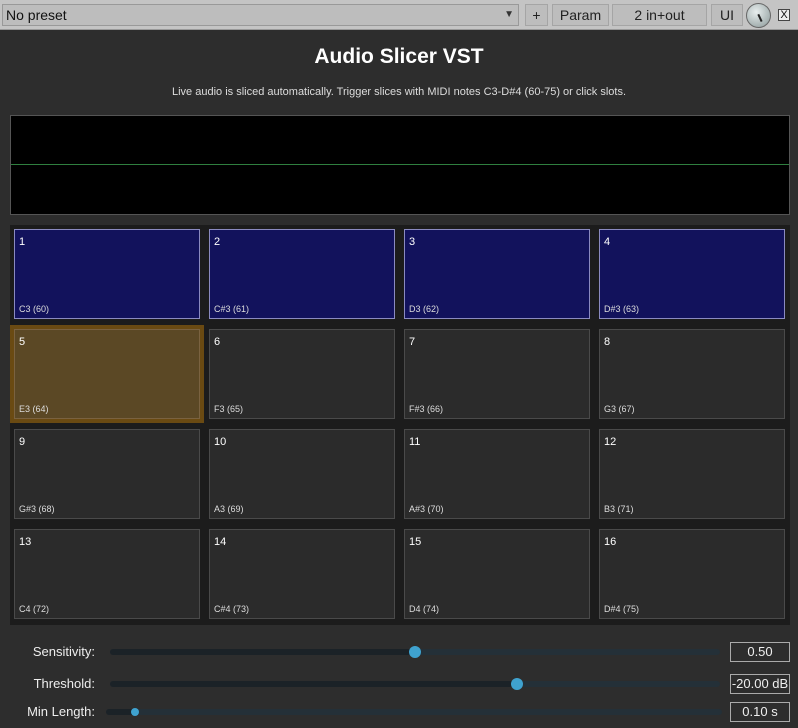 The width and height of the screenshot is (798, 728). Describe the element at coordinates (619, 509) in the screenshot. I see `slot-note: B3 (71)` at that location.